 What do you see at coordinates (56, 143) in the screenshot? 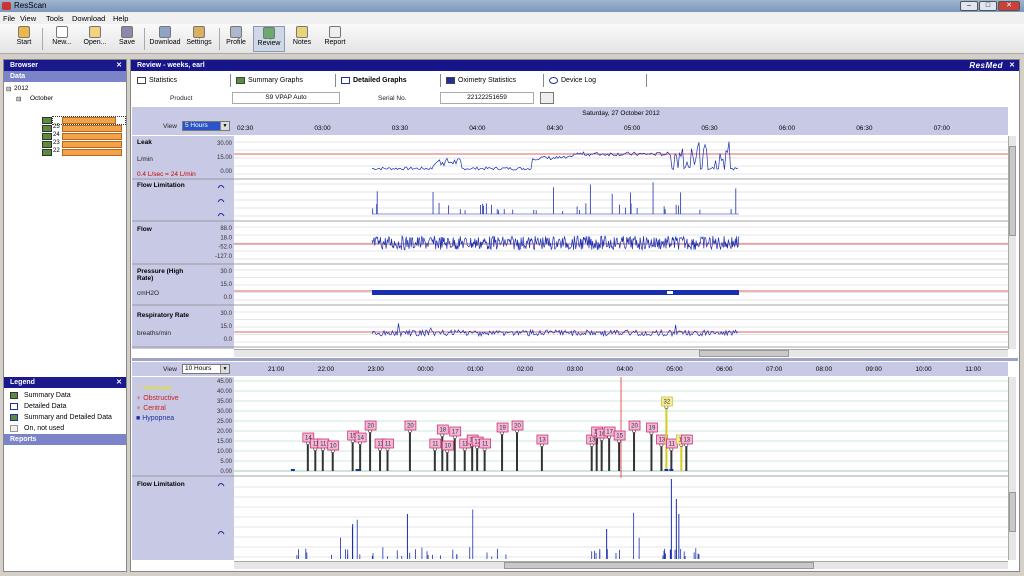
I see `tree-day-label: 23` at bounding box center [56, 143].